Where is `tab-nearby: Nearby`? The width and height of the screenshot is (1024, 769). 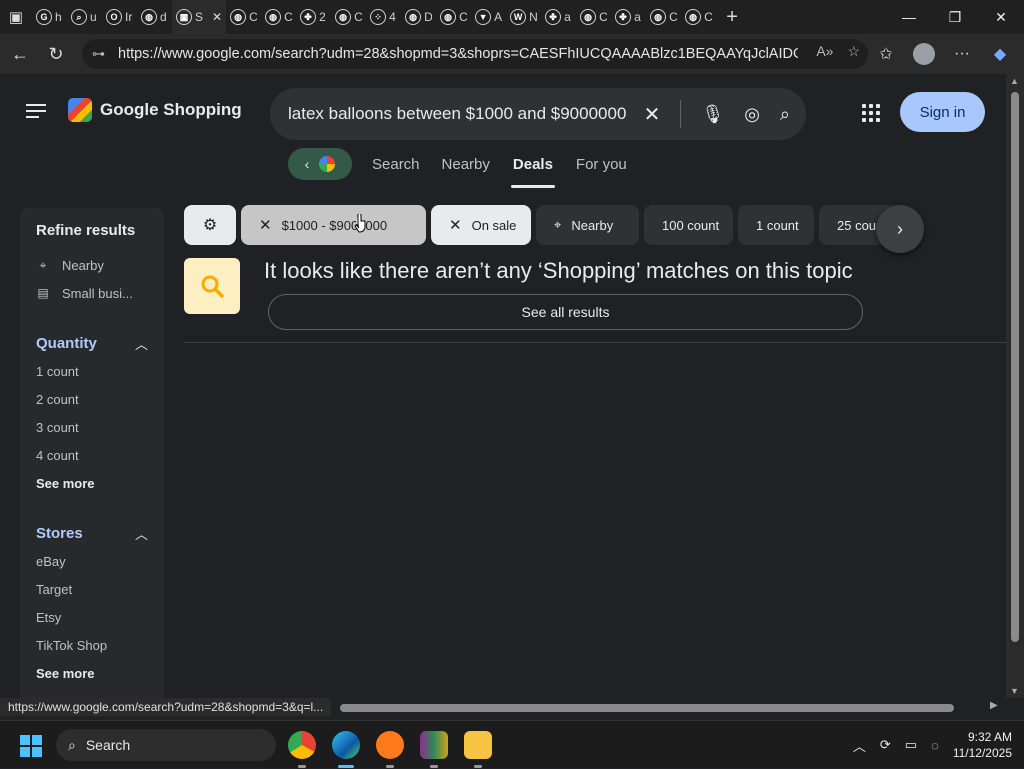 tab-nearby: Nearby is located at coordinates (466, 164).